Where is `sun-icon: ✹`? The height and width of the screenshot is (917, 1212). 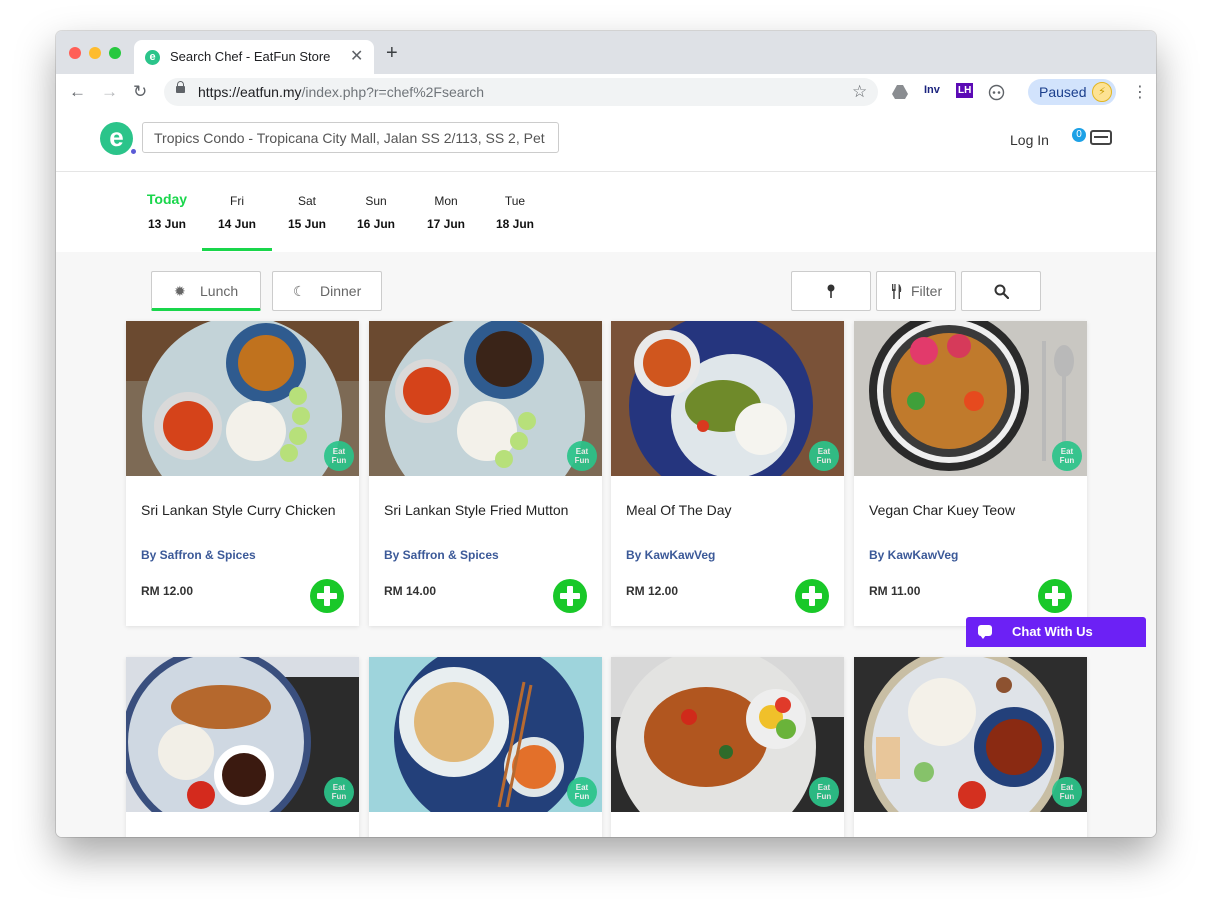 sun-icon: ✹ is located at coordinates (180, 291).